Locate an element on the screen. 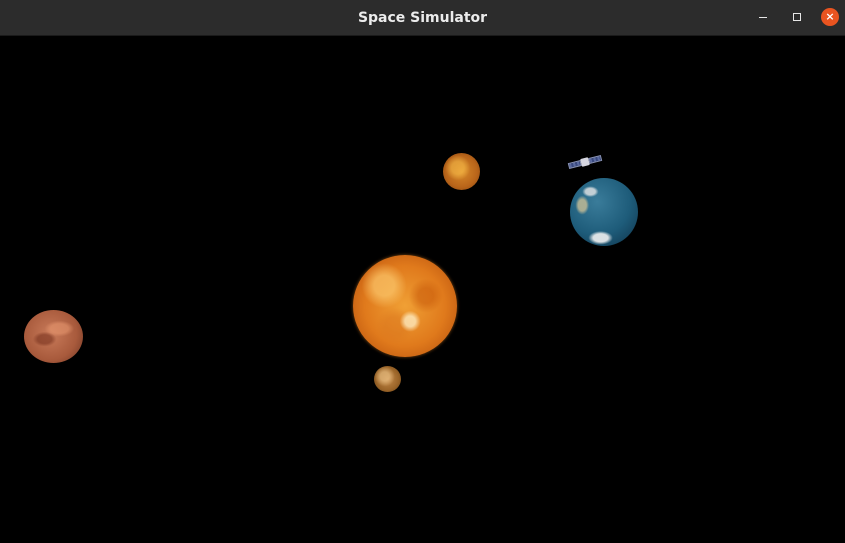 This screenshot has height=543, width=845. maximize-button is located at coordinates (797, 17).